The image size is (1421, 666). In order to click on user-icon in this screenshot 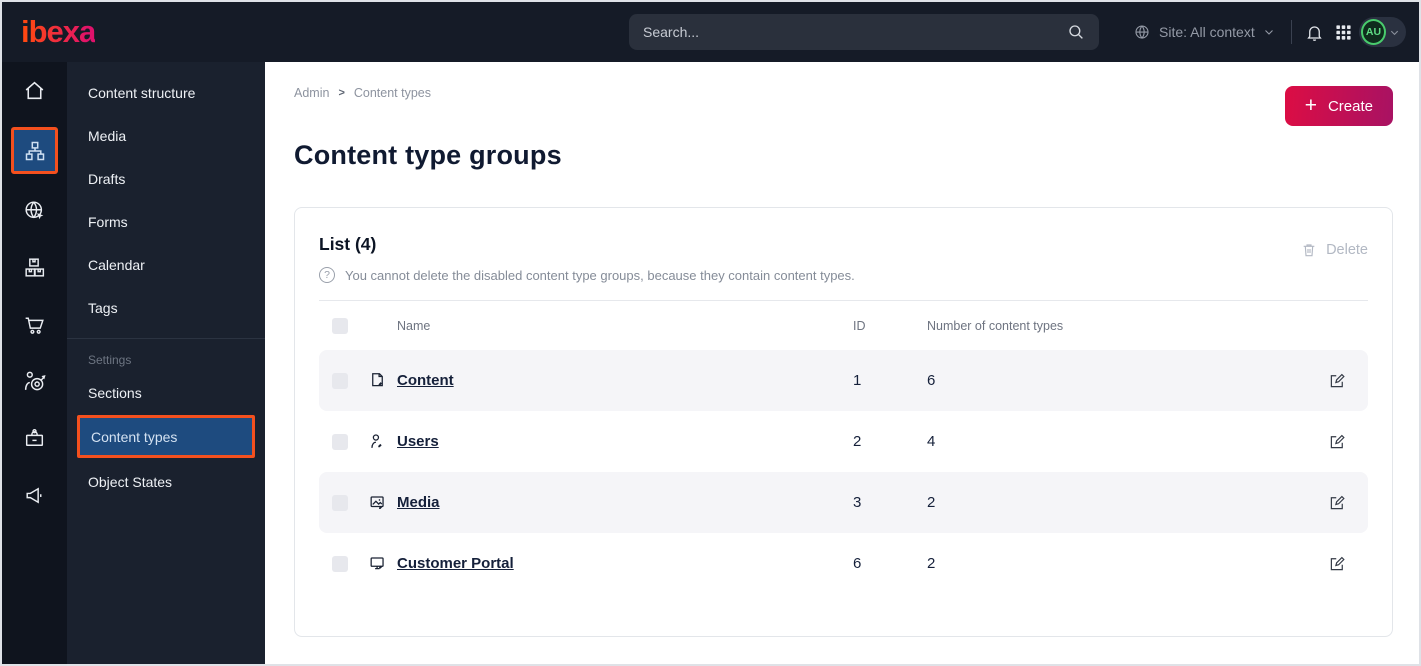, I will do `click(382, 441)`.